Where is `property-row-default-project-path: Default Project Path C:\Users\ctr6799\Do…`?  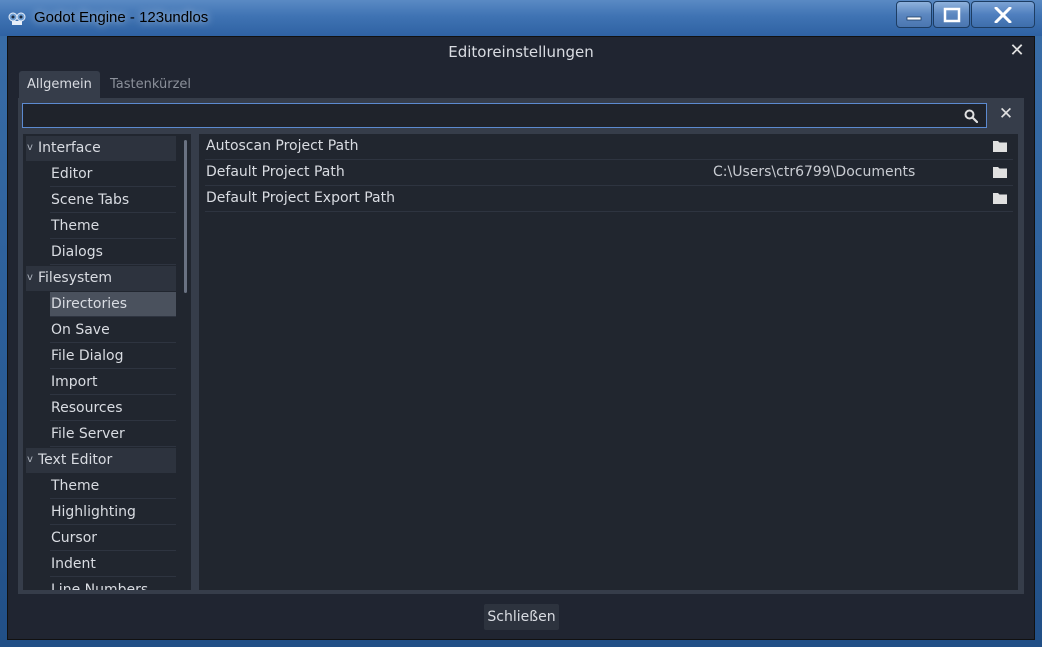
property-row-default-project-path: Default Project Path C:\Users\ctr6799\Do… is located at coordinates (609, 173).